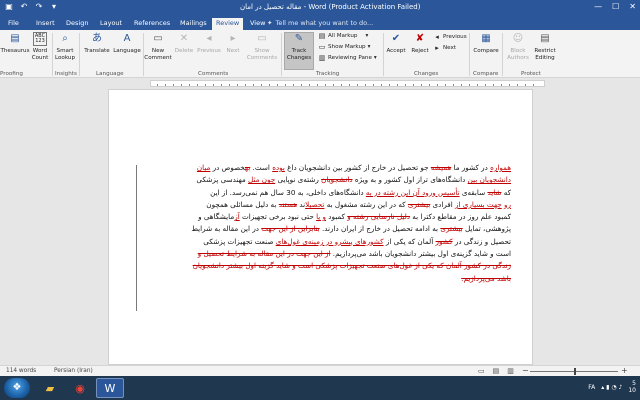 The height and width of the screenshot is (400, 640). What do you see at coordinates (157, 46) in the screenshot?
I see `new-comment-button: ▭ New Comment` at bounding box center [157, 46].